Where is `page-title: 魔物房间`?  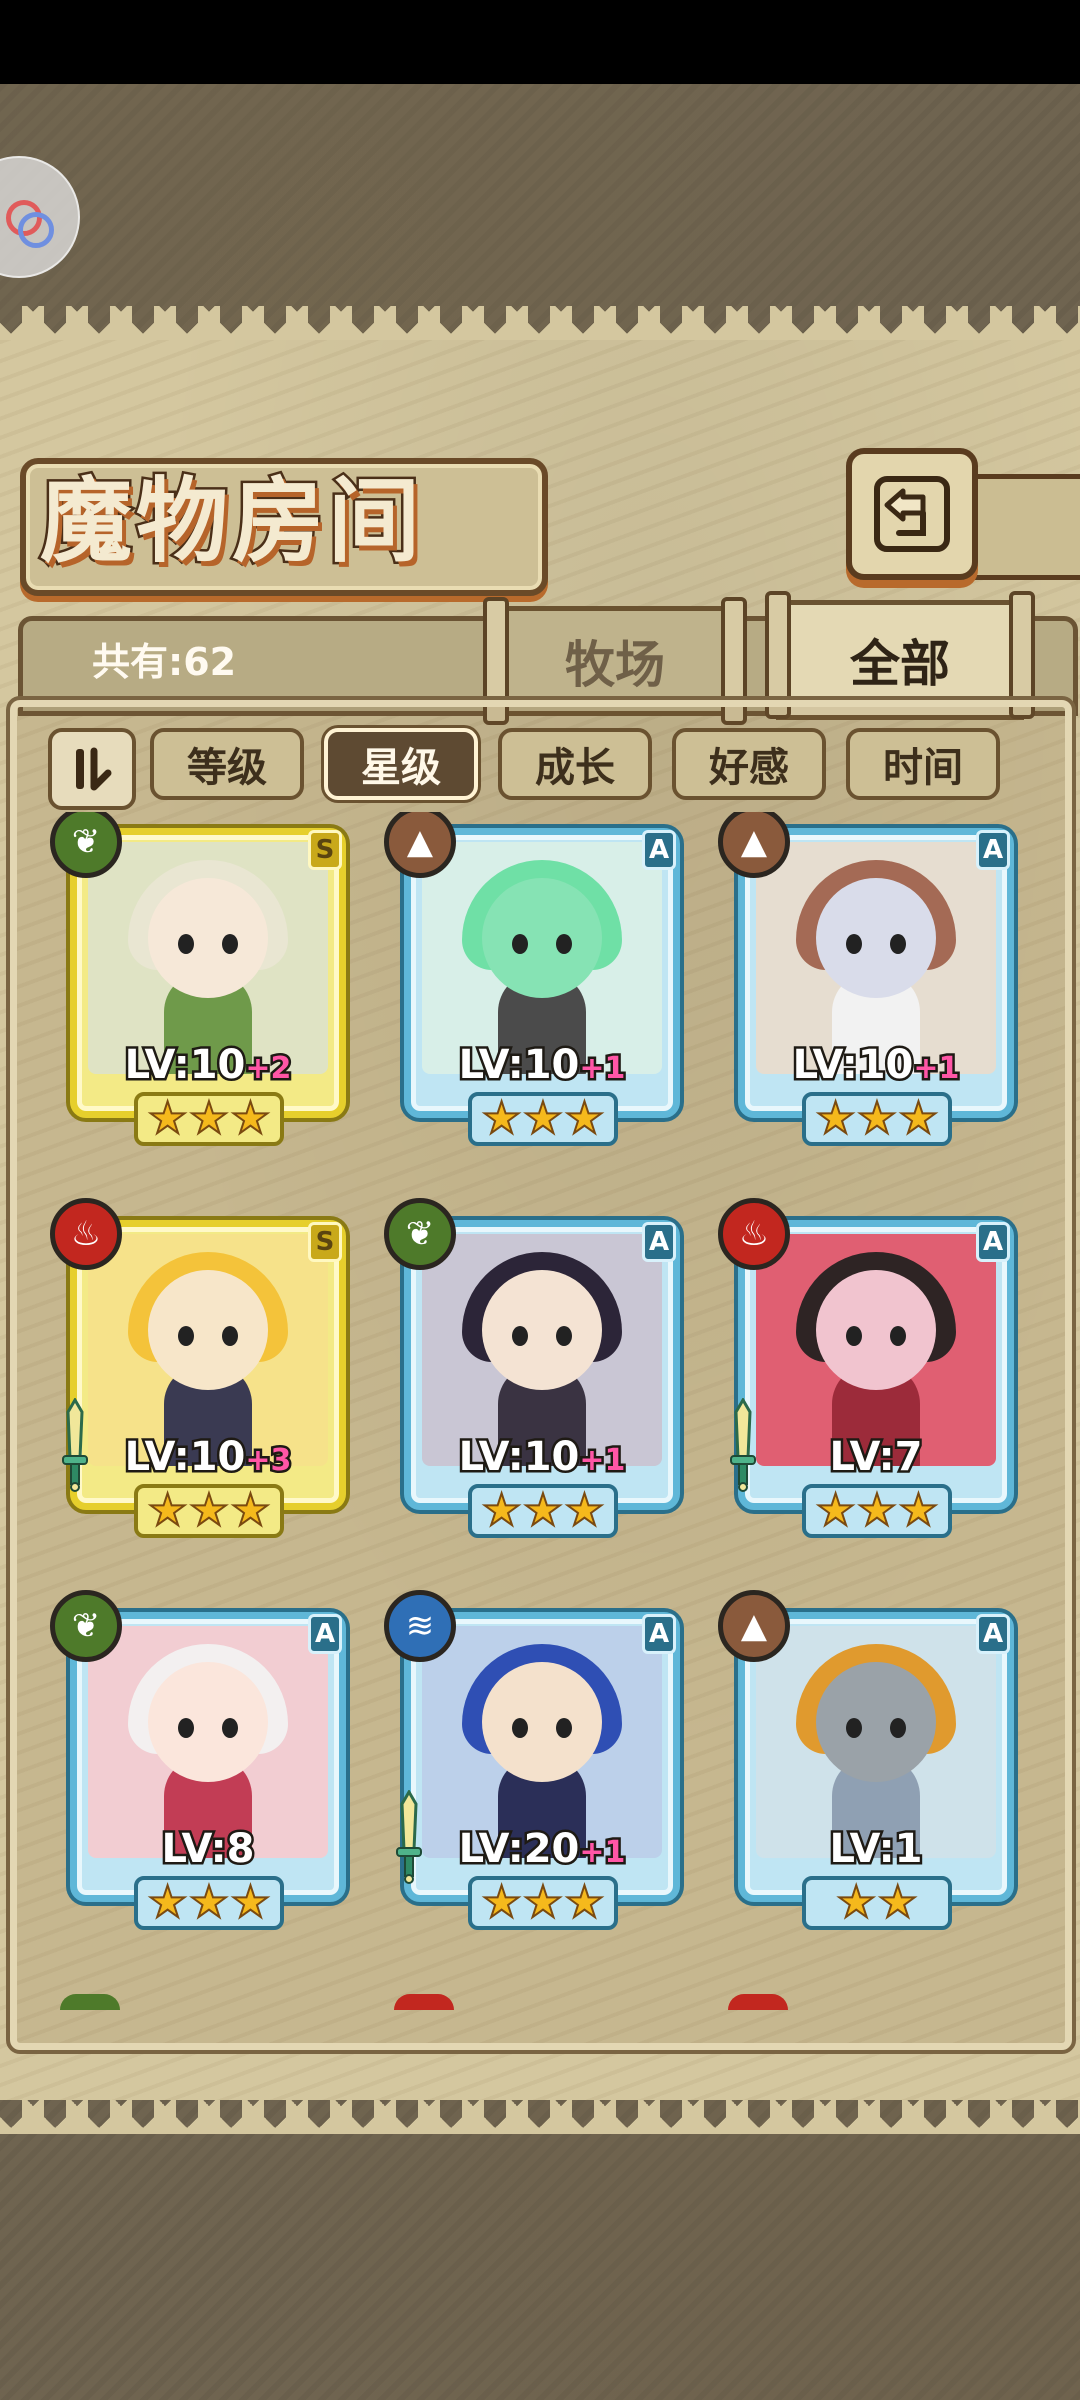 page-title: 魔物房间 is located at coordinates (231, 521).